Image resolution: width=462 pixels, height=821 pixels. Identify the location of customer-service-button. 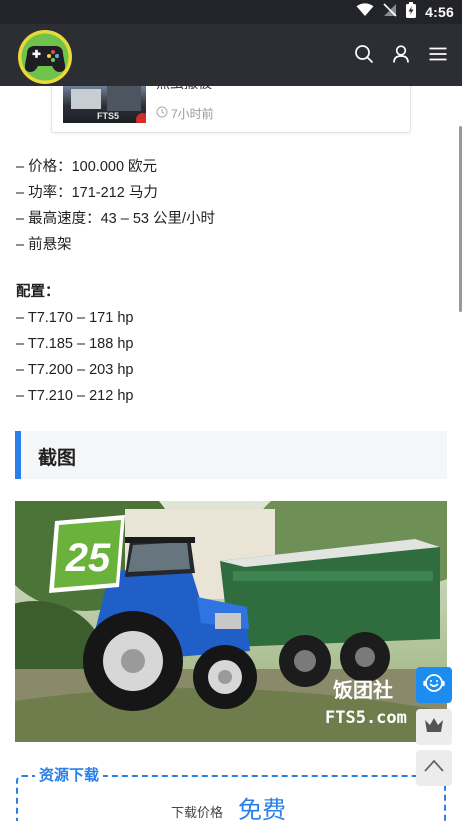
(434, 685).